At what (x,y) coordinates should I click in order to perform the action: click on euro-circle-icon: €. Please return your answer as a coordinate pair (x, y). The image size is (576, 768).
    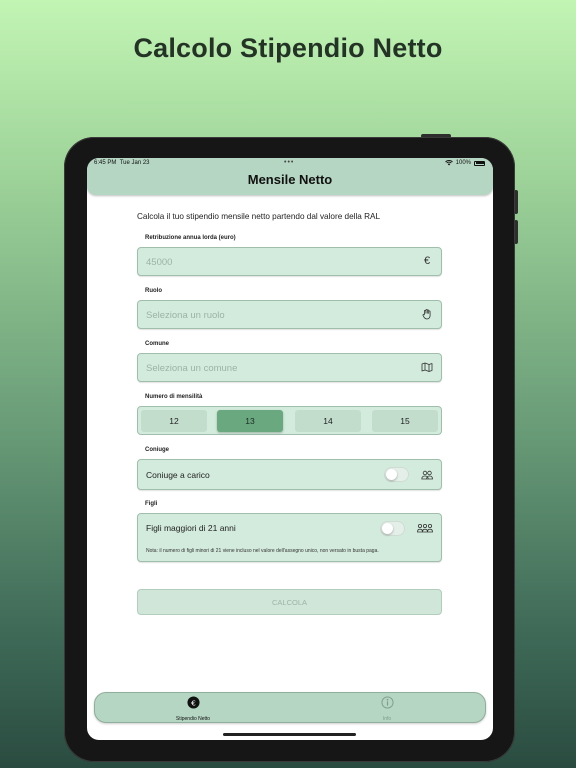
    Looking at the image, I should click on (193, 702).